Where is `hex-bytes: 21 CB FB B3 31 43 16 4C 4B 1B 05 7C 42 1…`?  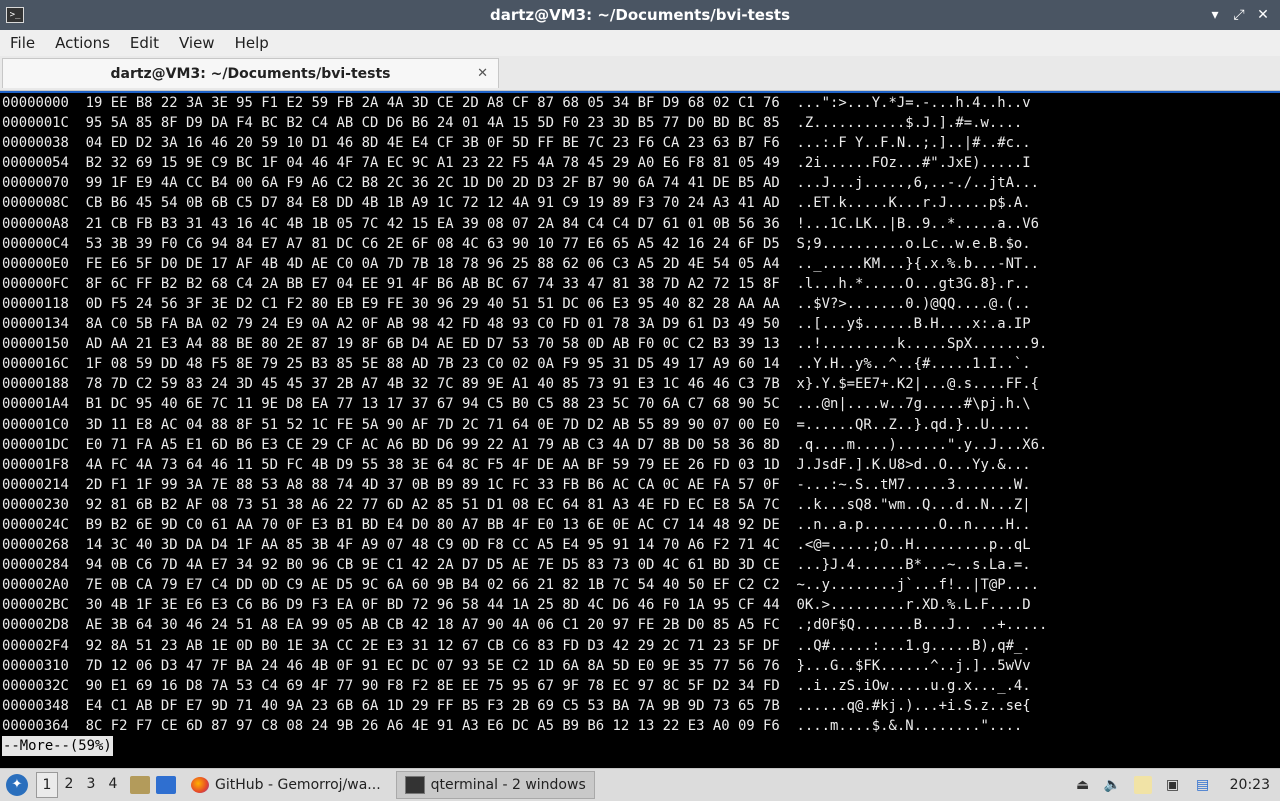
hex-bytes: 21 CB FB B3 31 43 16 4C 4B 1B 05 7C 42 1… is located at coordinates (432, 223).